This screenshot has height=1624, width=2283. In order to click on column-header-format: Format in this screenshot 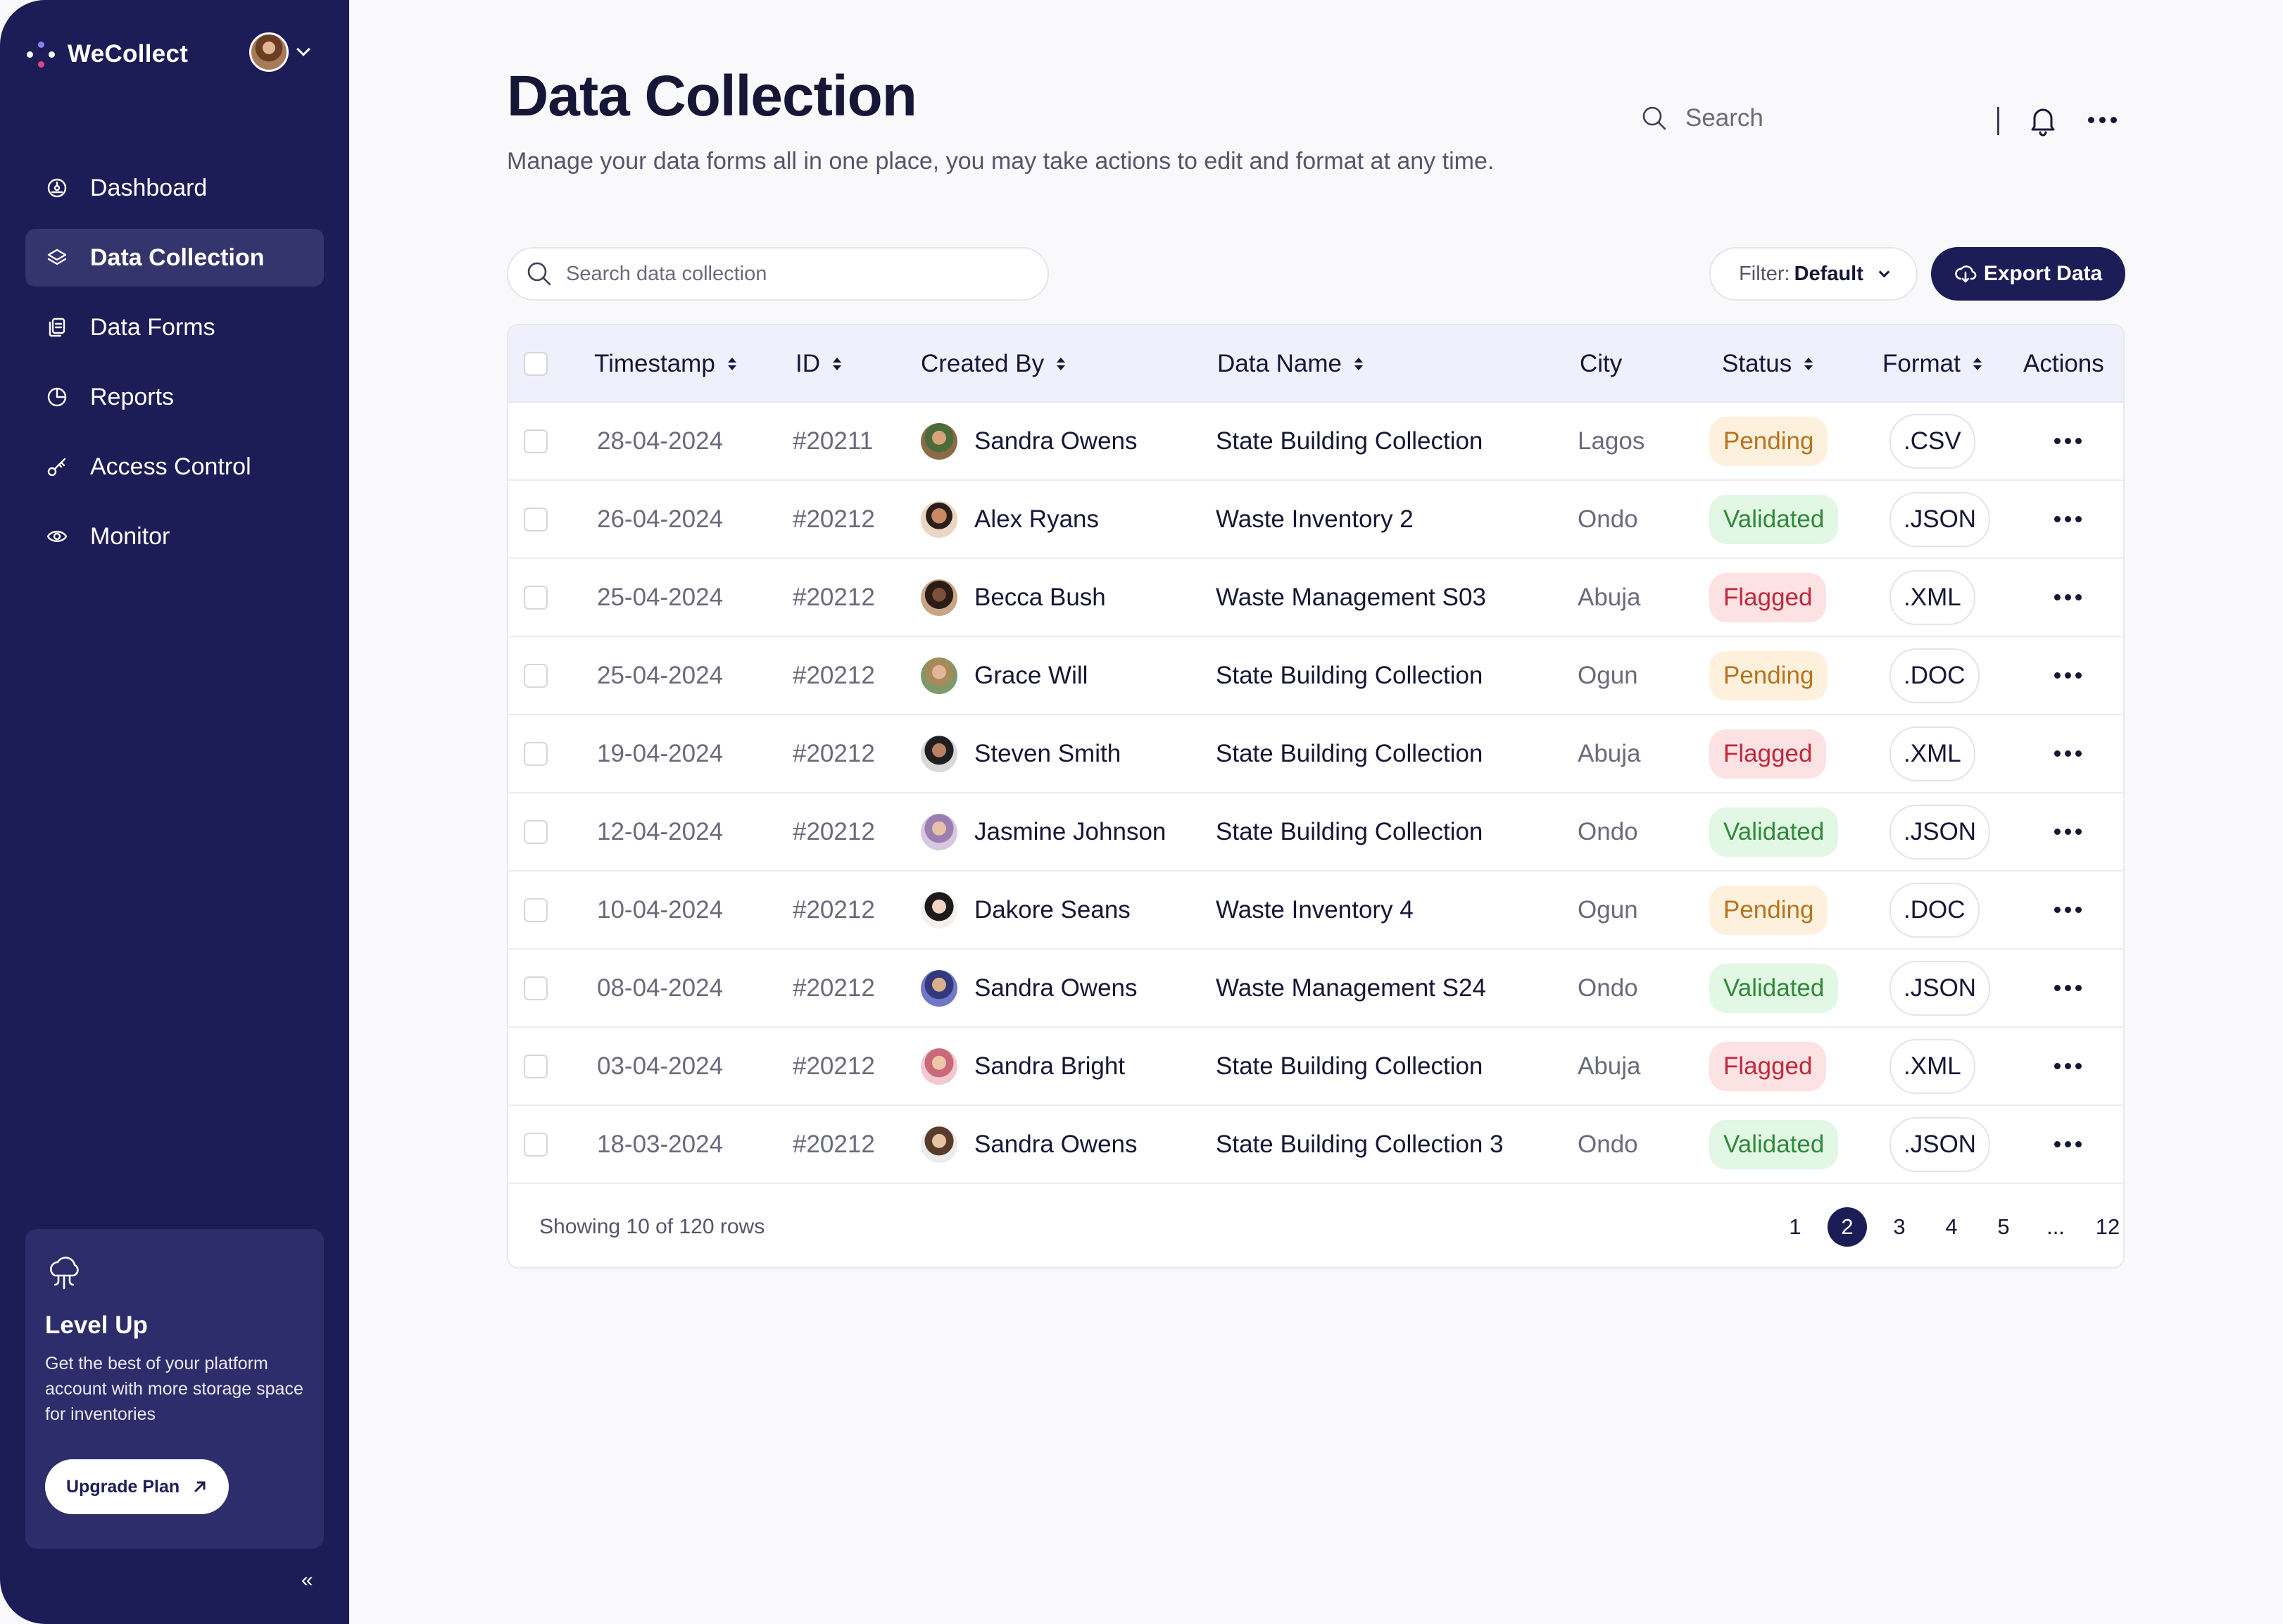, I will do `click(1932, 364)`.